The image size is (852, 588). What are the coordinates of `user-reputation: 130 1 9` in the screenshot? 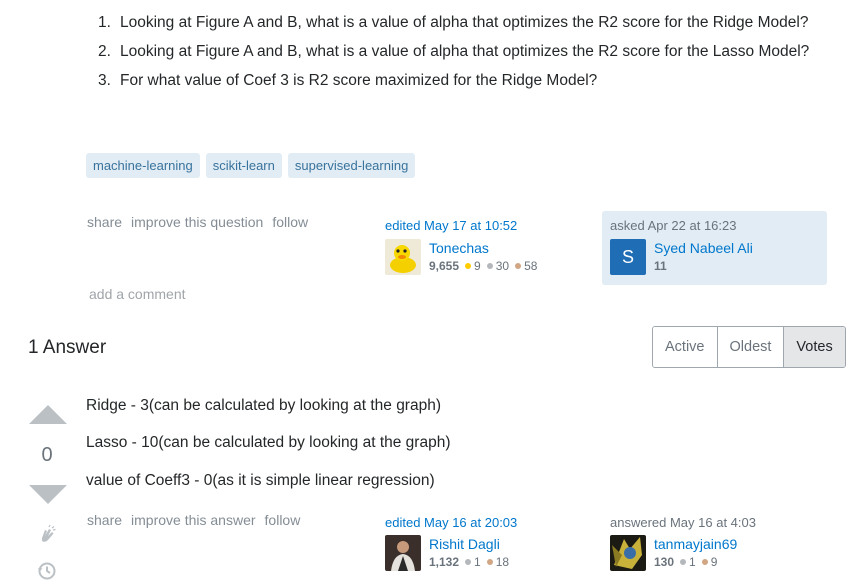 It's located at (695, 562).